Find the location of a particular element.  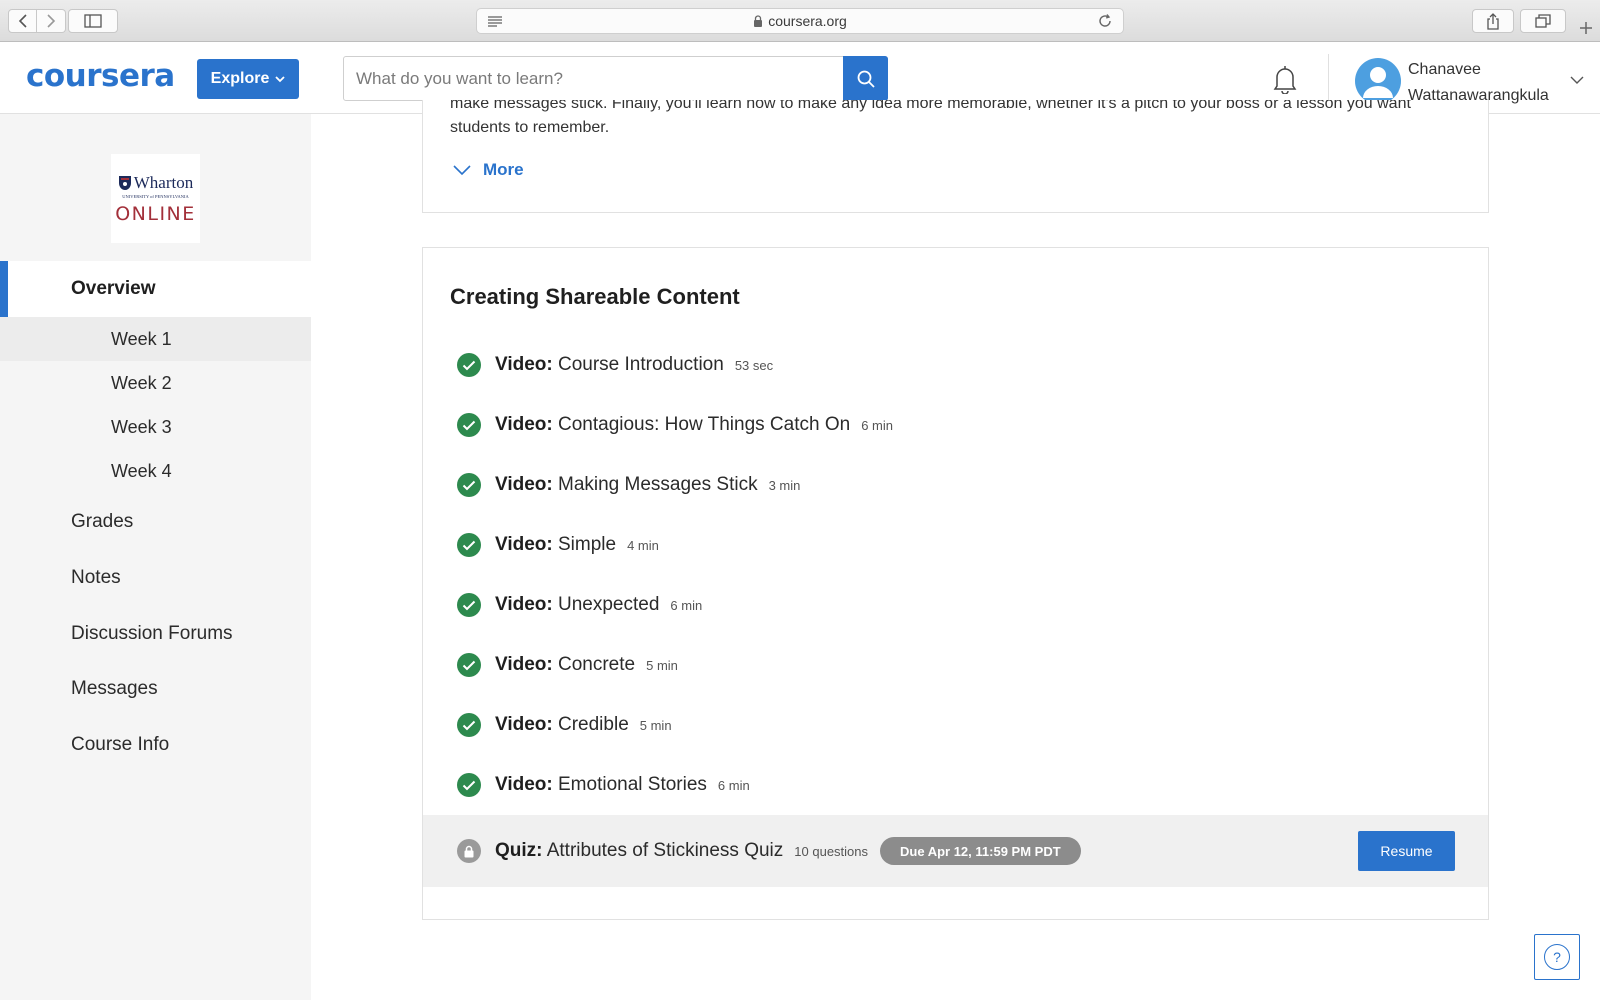

partner-subtitle: UNIVERSITY of PENNSYLVANIA is located at coordinates (155, 196).